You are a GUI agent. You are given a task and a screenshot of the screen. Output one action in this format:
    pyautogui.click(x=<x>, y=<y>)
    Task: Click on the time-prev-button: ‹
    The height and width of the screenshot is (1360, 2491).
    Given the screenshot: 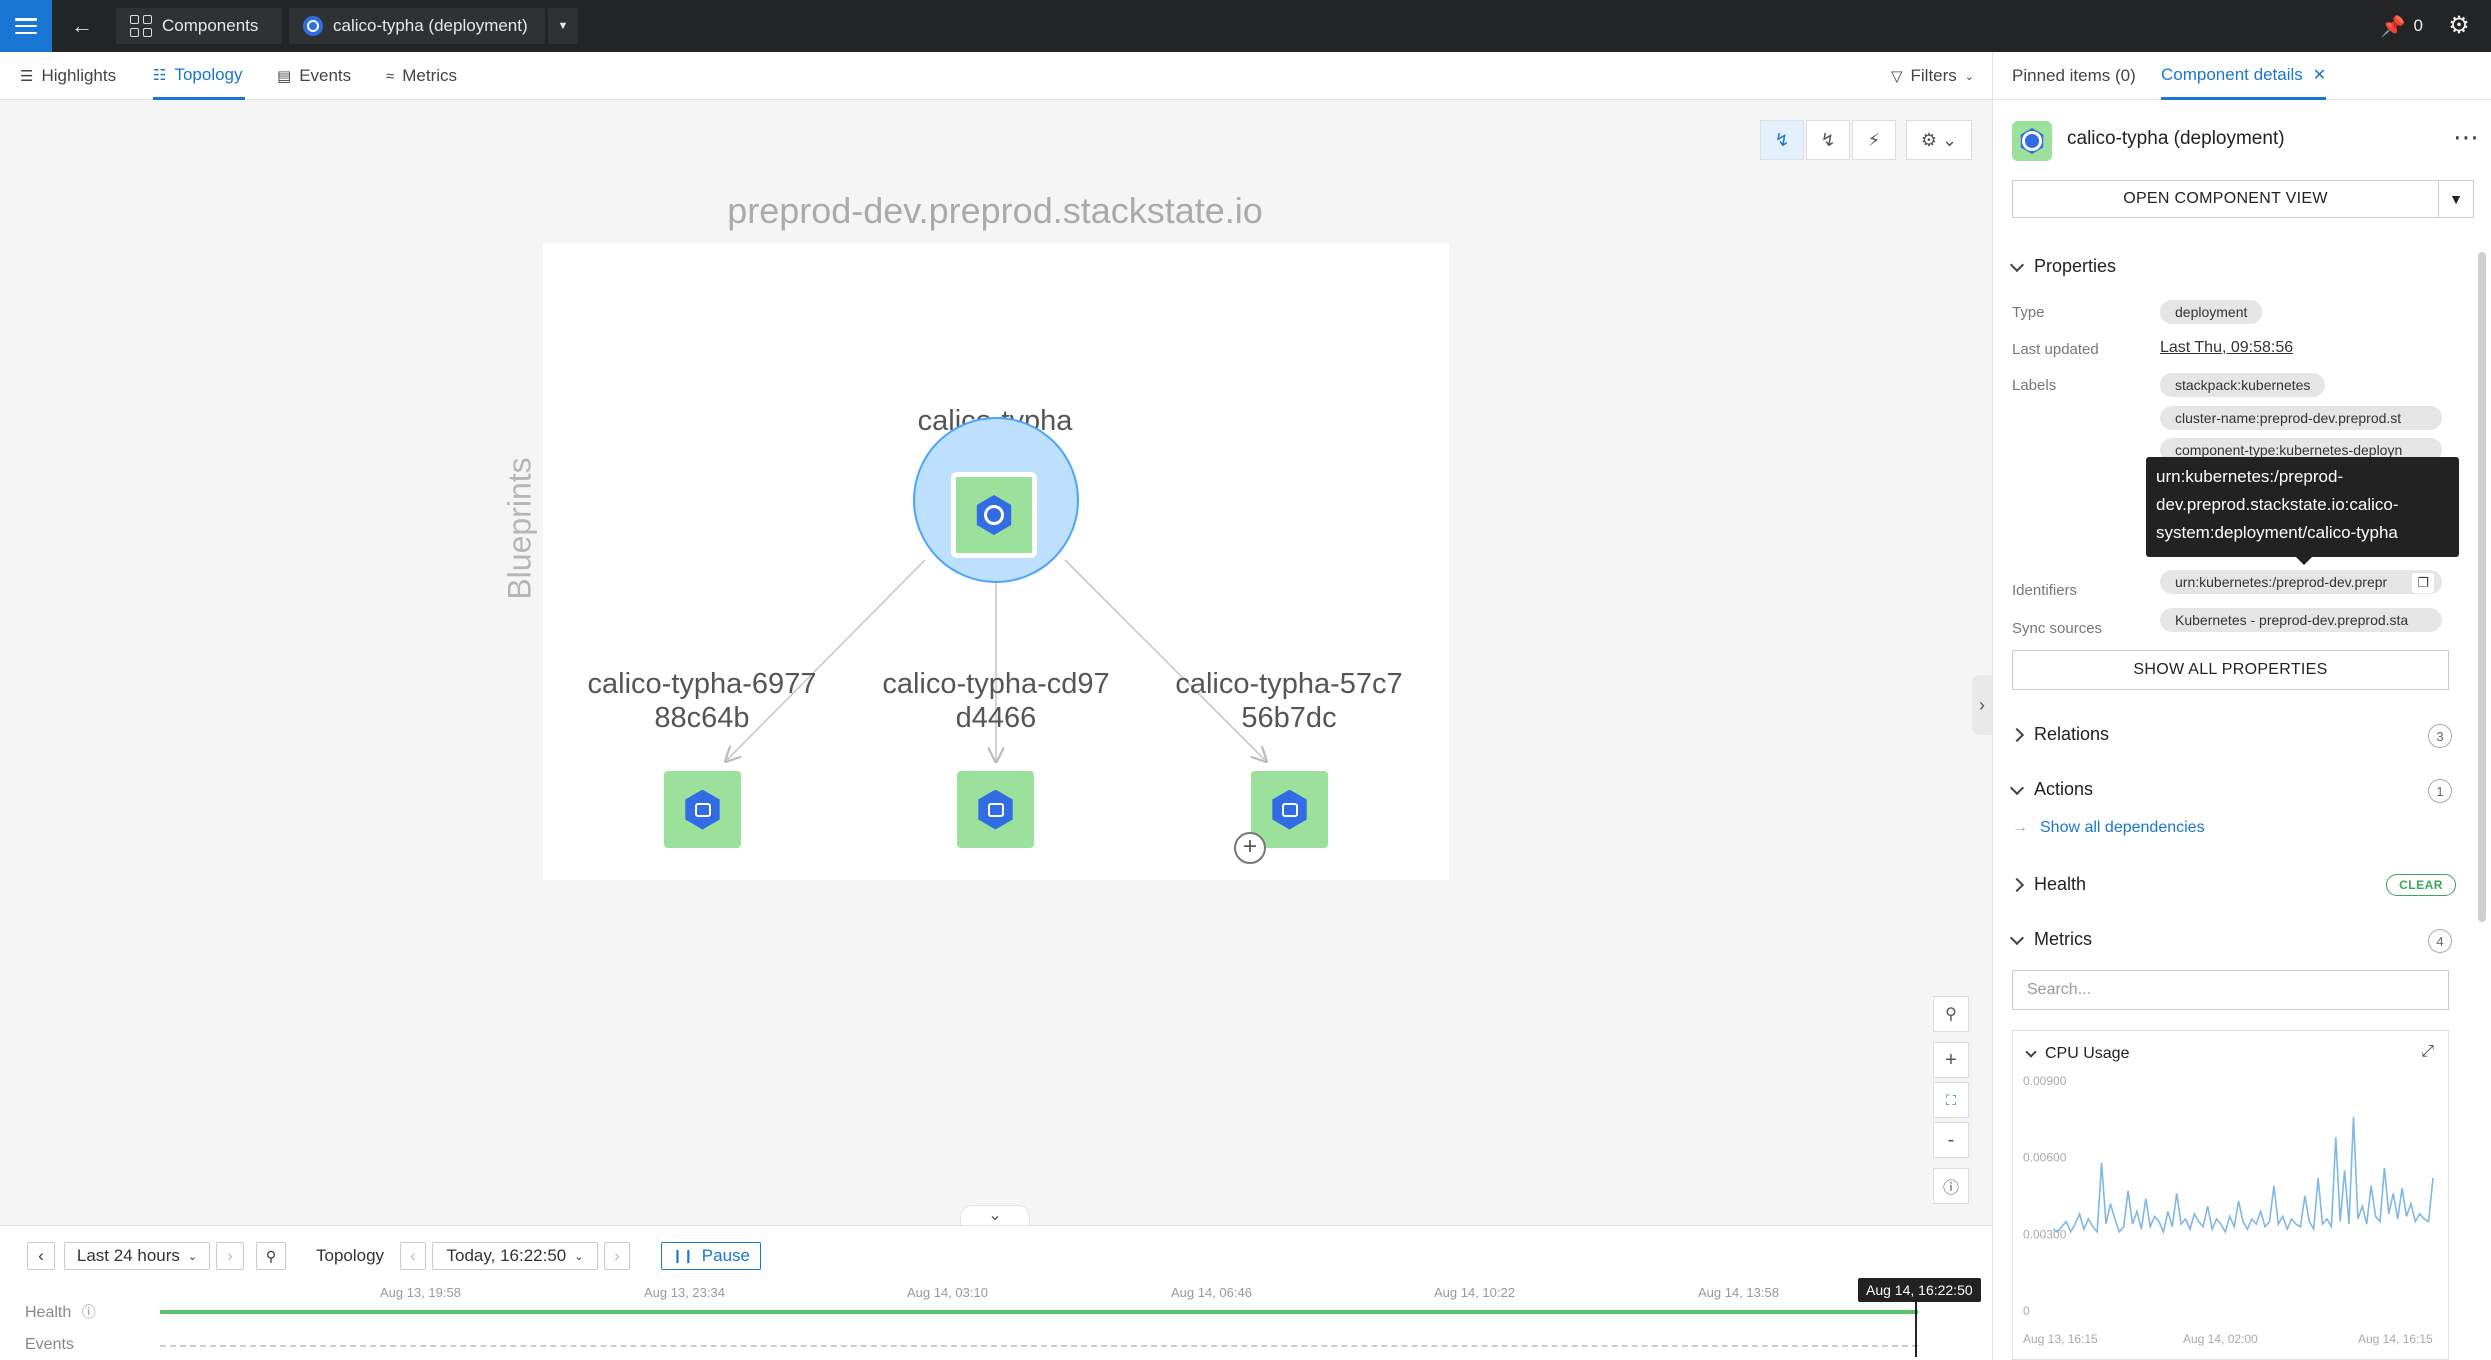 What is the action you would take?
    pyautogui.click(x=413, y=1256)
    